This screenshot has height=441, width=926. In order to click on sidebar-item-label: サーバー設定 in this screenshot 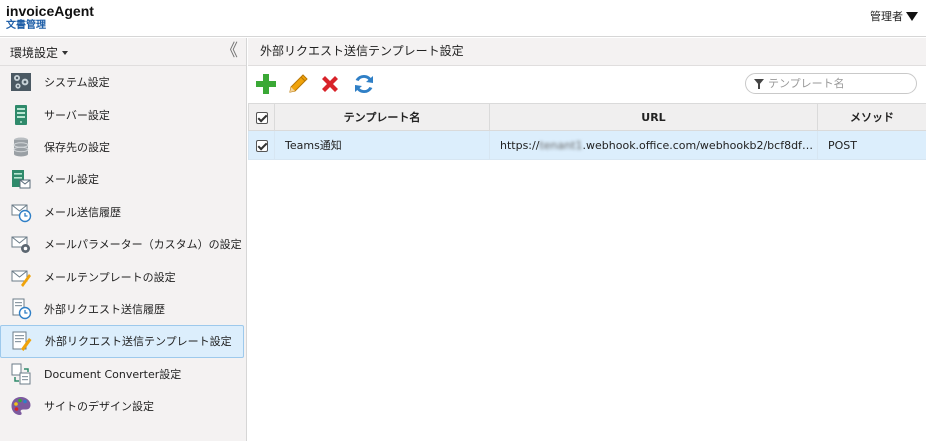, I will do `click(77, 115)`.